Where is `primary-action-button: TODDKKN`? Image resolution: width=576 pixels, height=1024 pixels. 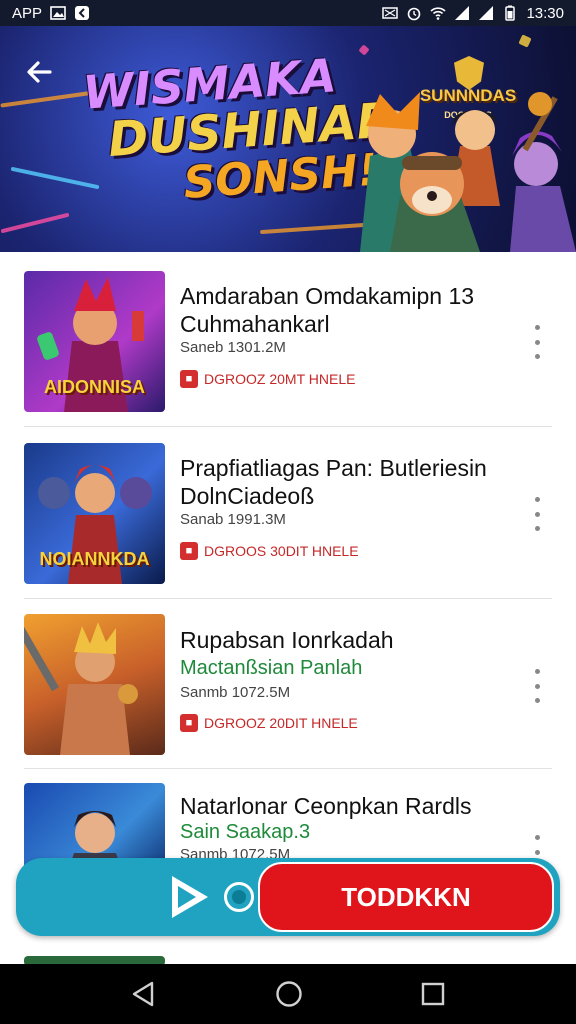 primary-action-button: TODDKKN is located at coordinates (406, 897).